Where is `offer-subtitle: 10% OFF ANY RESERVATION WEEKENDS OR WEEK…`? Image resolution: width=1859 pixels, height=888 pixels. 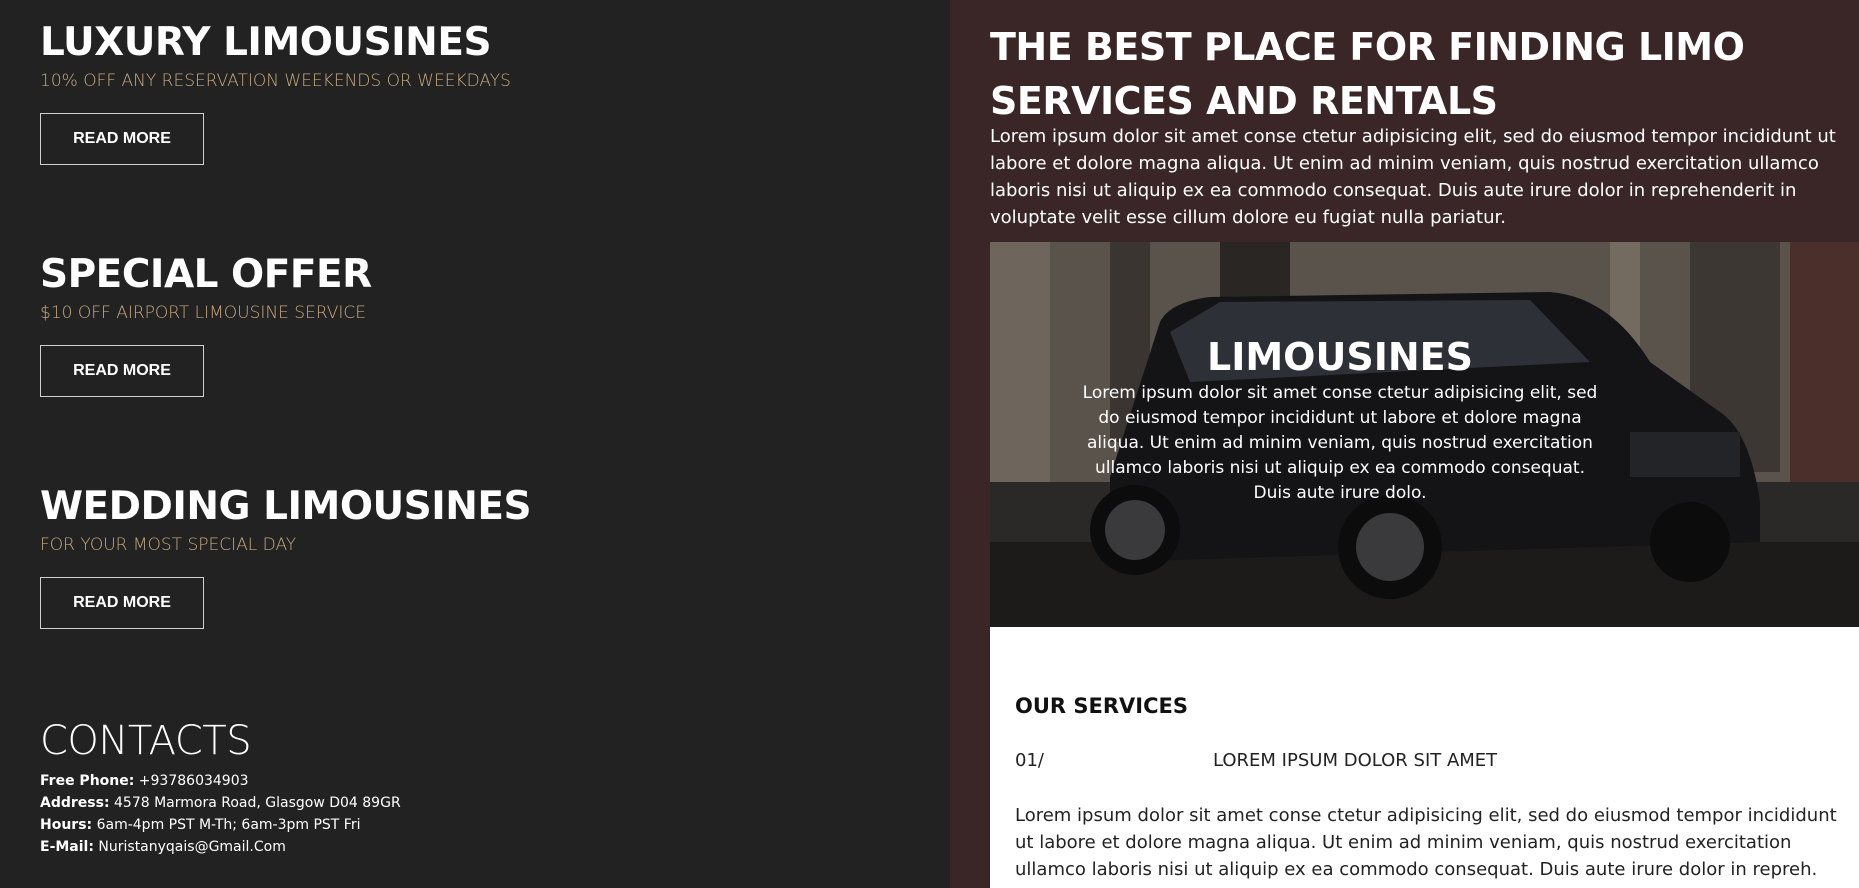 offer-subtitle: 10% OFF ANY RESERVATION WEEKENDS OR WEEK… is located at coordinates (275, 80).